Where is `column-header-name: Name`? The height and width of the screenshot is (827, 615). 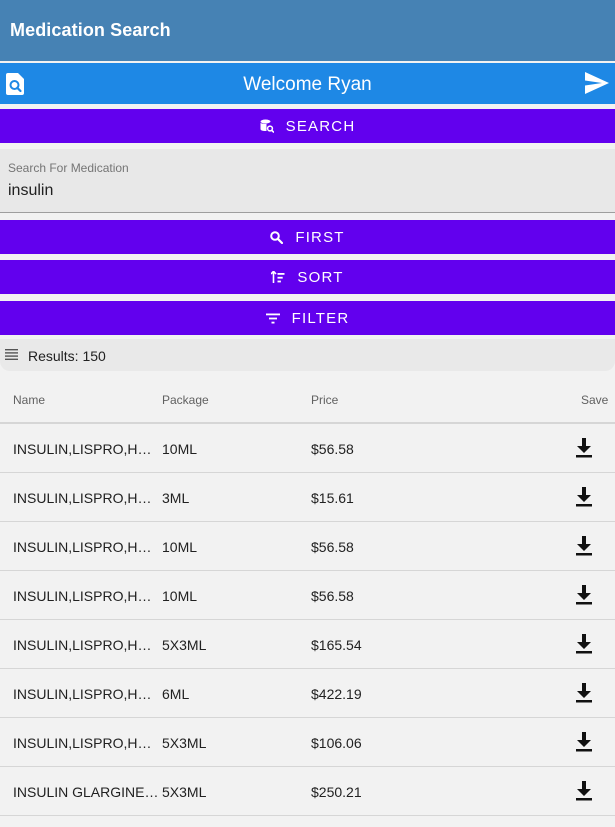 column-header-name: Name is located at coordinates (29, 400).